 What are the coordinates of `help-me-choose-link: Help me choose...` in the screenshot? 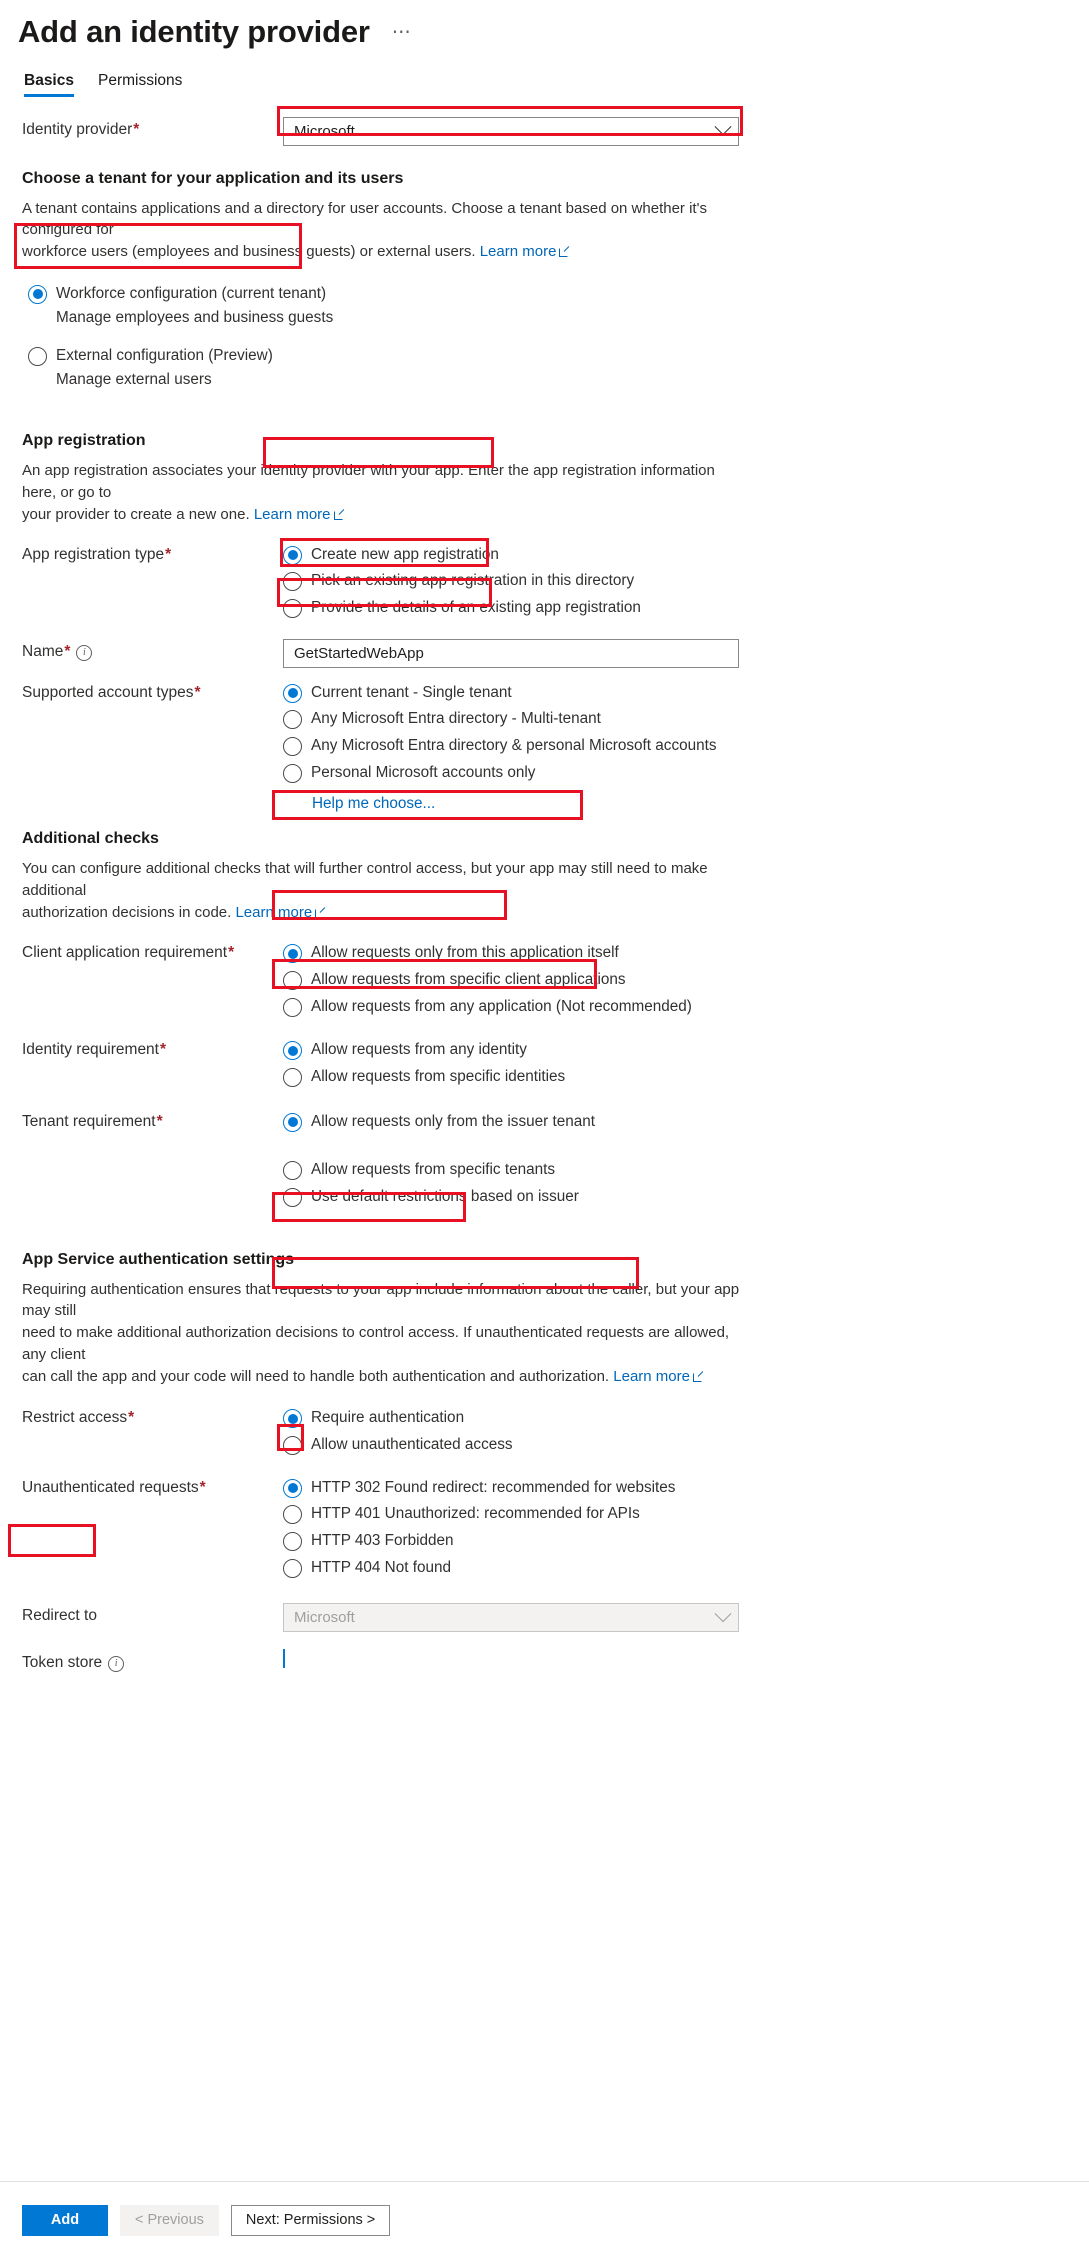 It's located at (373, 803).